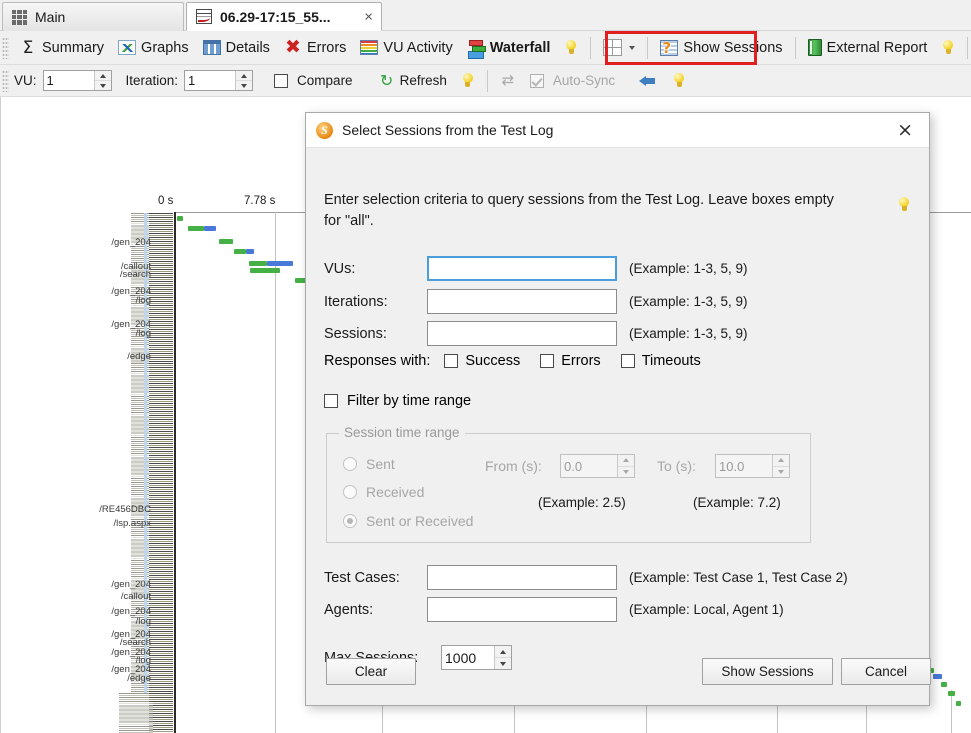 The height and width of the screenshot is (733, 971). What do you see at coordinates (781, 461) in the screenshot?
I see `to-stepper-up` at bounding box center [781, 461].